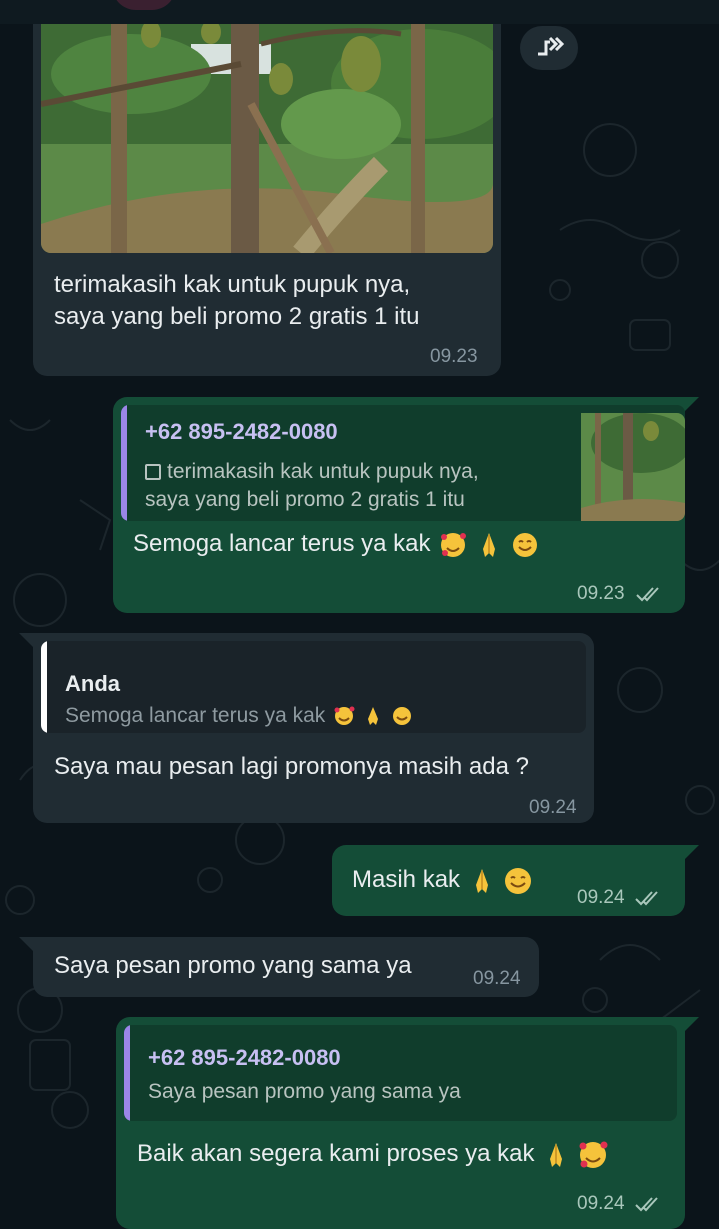  I want to click on quote-text-line: saya yang beli promo 2 gratis 1 itu, so click(305, 499).